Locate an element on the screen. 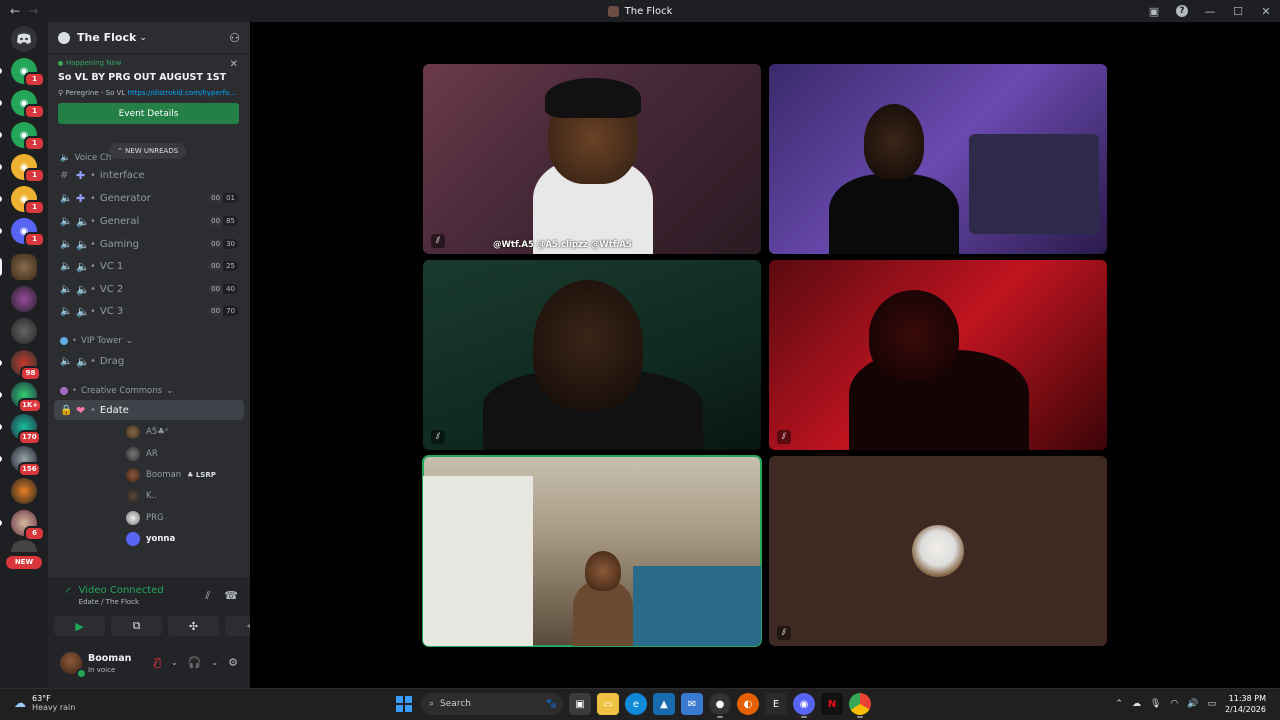 This screenshot has width=1280, height=720. avatar is located at coordinates (133, 432).